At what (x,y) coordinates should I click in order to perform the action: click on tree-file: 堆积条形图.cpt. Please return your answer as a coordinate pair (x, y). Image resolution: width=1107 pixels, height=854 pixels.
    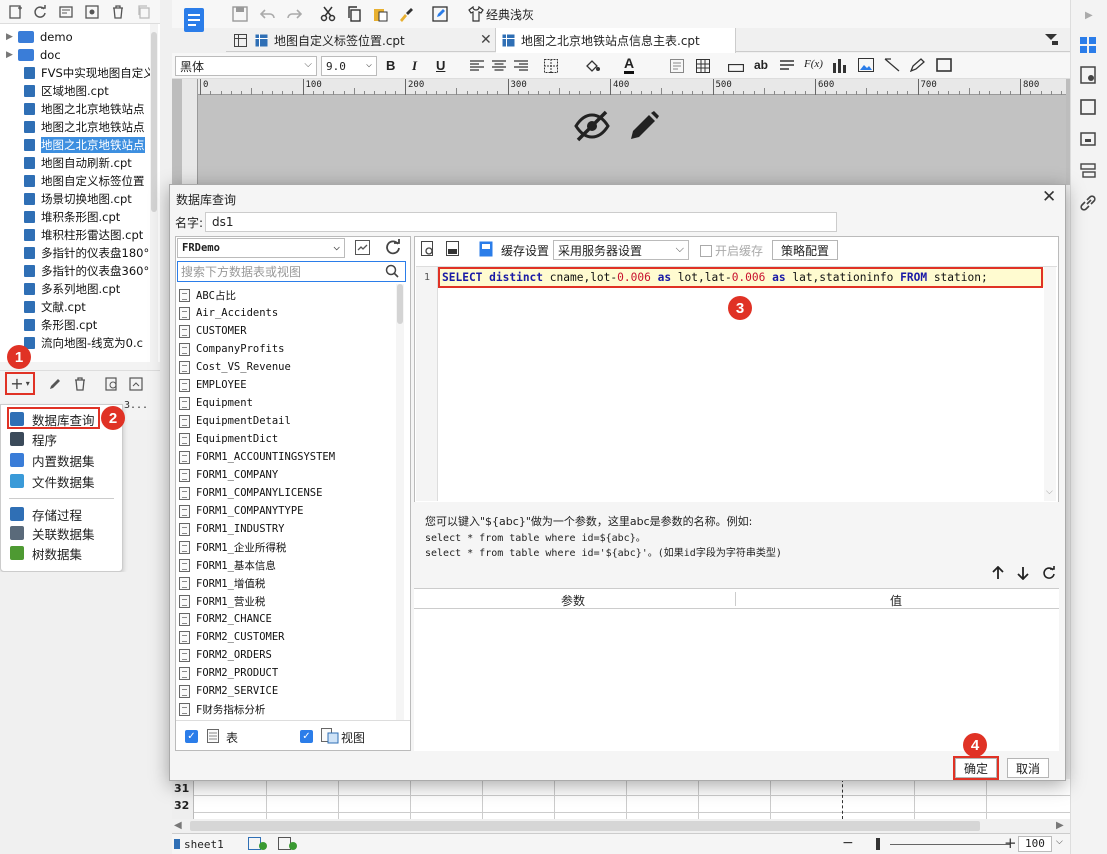
    Looking at the image, I should click on (63, 217).